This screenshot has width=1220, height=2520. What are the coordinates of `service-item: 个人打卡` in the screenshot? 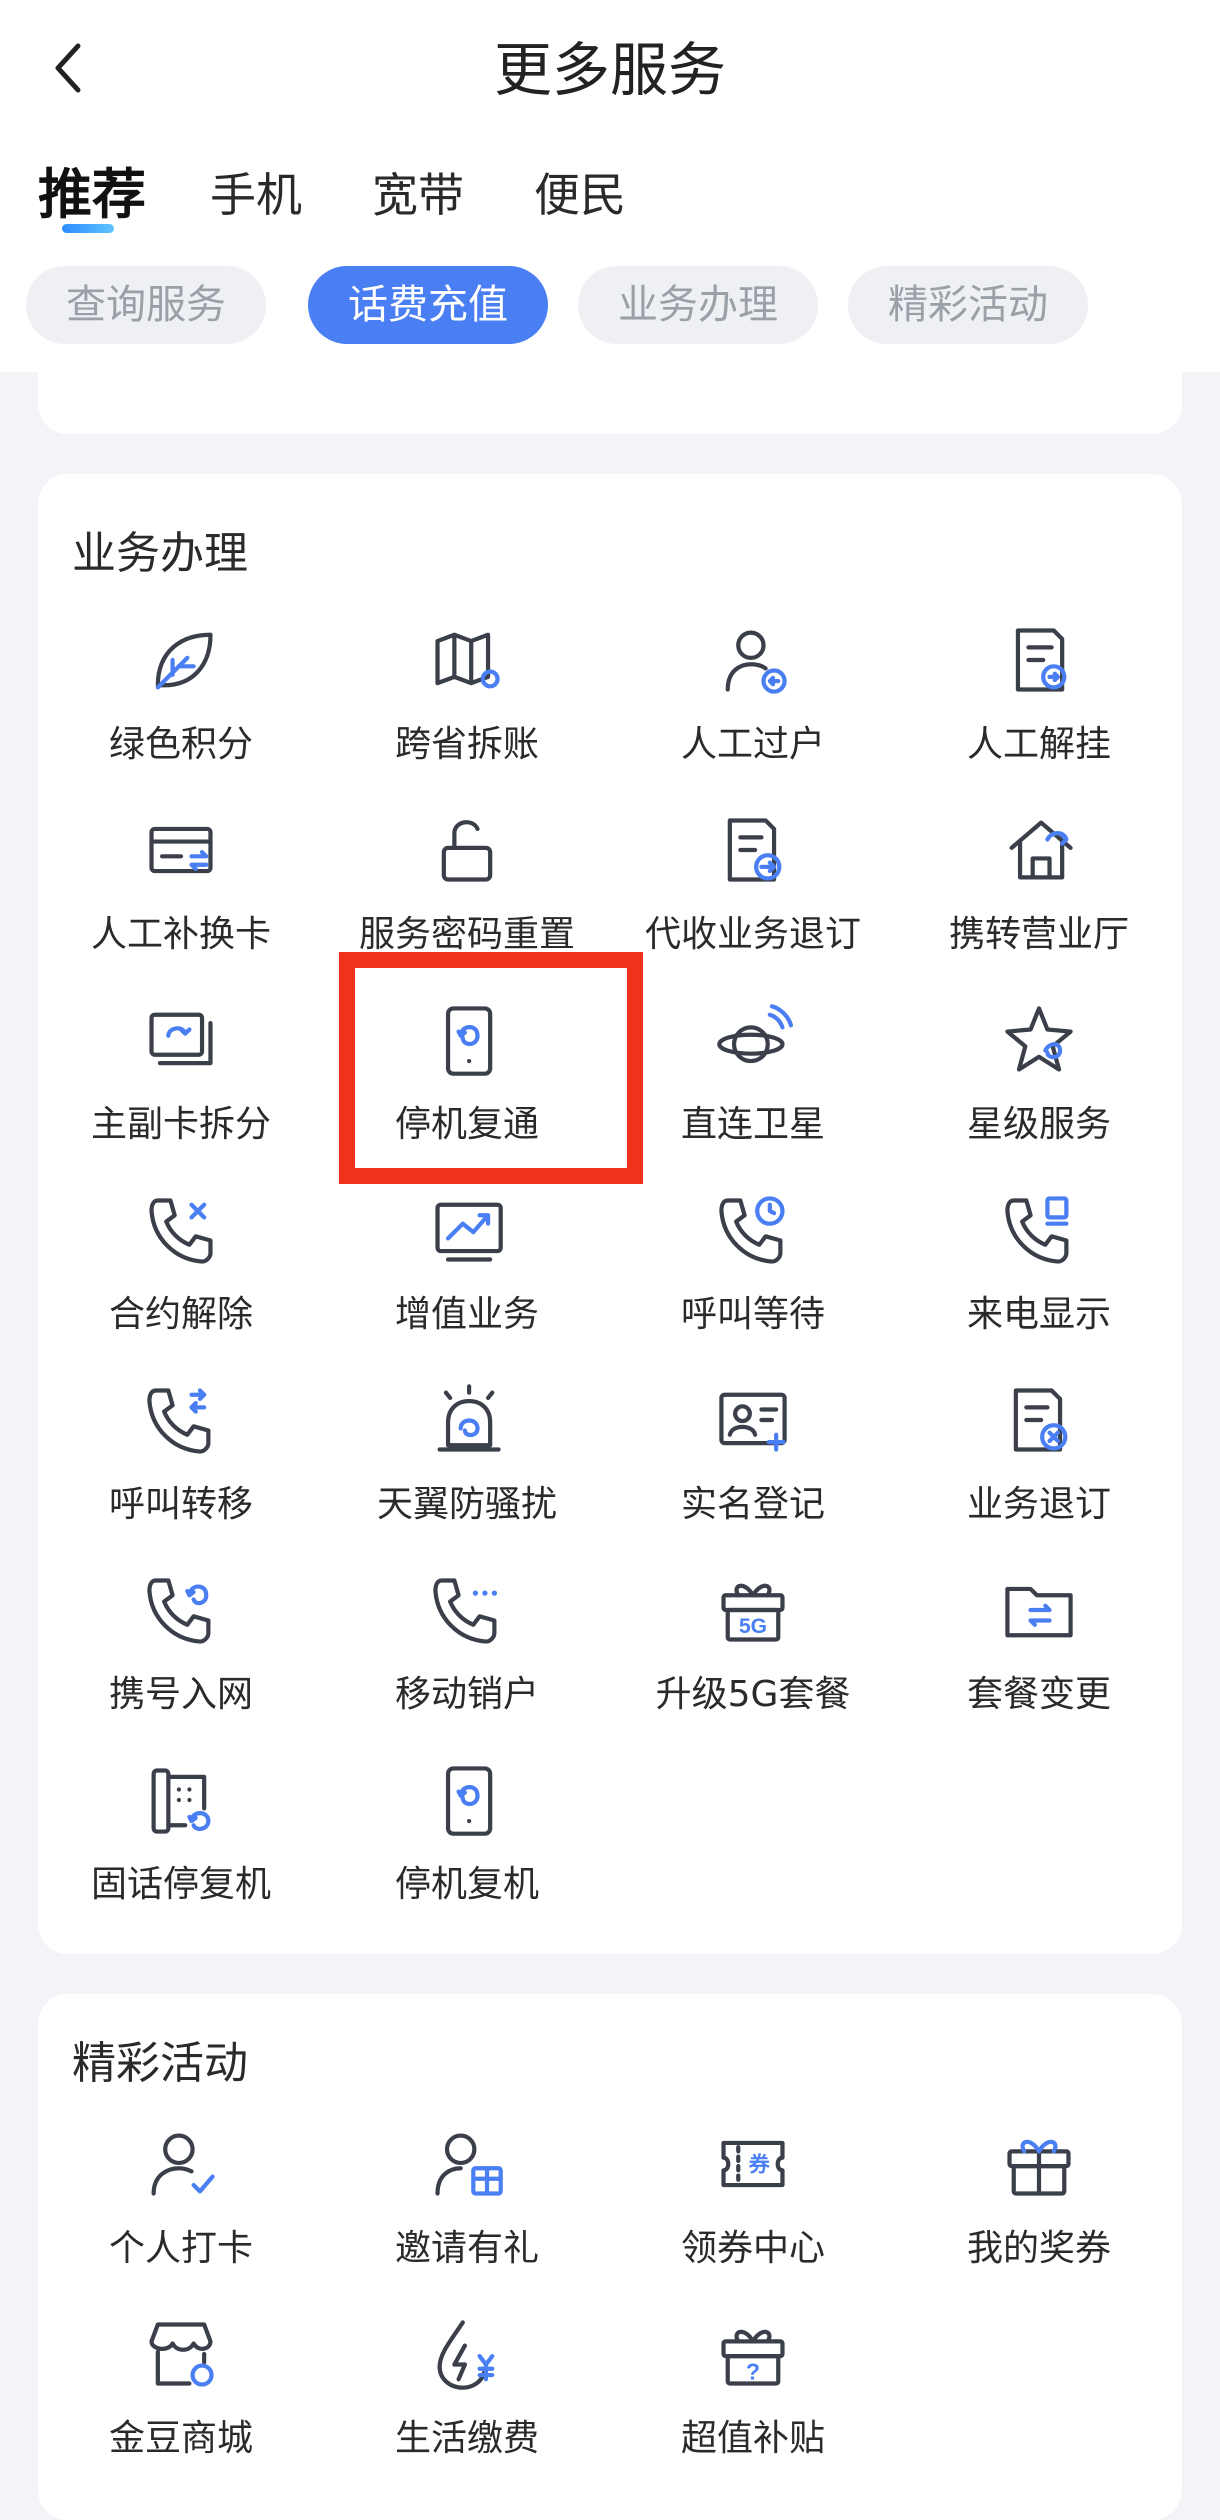 It's located at (181, 2199).